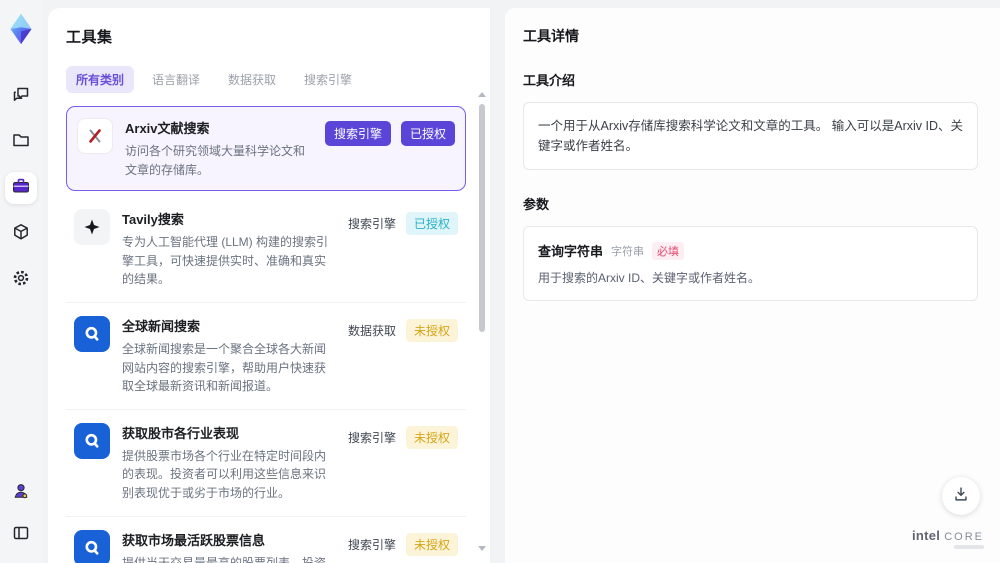 The width and height of the screenshot is (1000, 563). Describe the element at coordinates (482, 218) in the screenshot. I see `scrollbar-thumb` at that location.